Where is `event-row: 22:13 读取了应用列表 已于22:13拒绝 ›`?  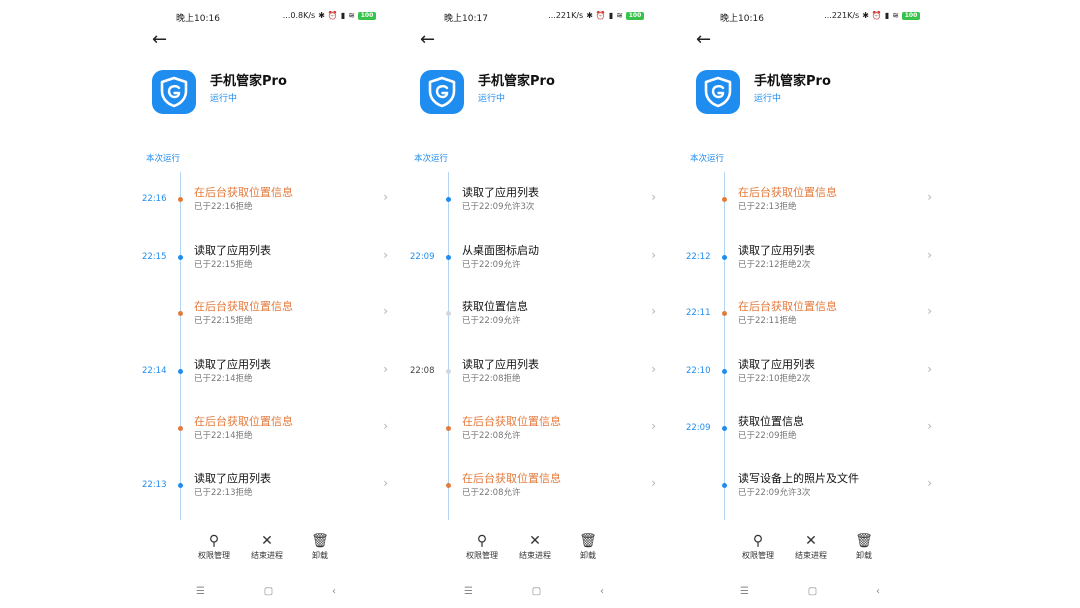 event-row: 22:13 读取了应用列表 已于22:13拒绝 › is located at coordinates (272, 490).